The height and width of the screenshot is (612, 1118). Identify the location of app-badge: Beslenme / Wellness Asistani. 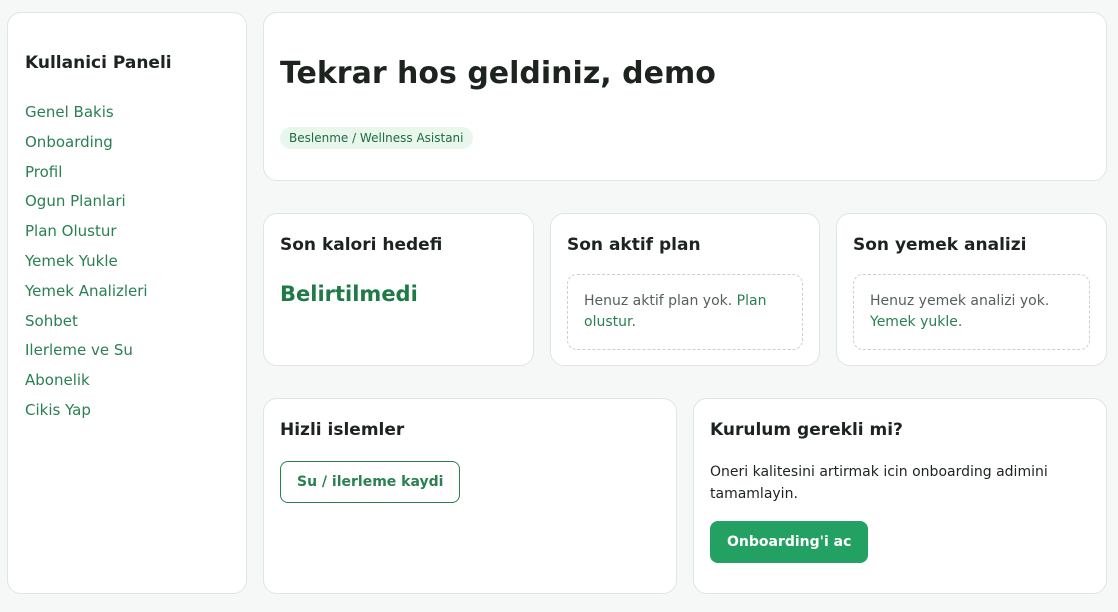
(376, 138).